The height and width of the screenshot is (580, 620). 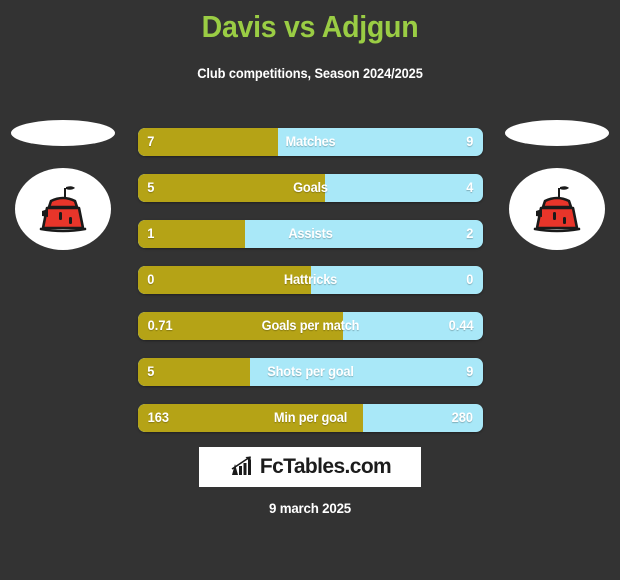 I want to click on stat-label: Goals, so click(x=310, y=187).